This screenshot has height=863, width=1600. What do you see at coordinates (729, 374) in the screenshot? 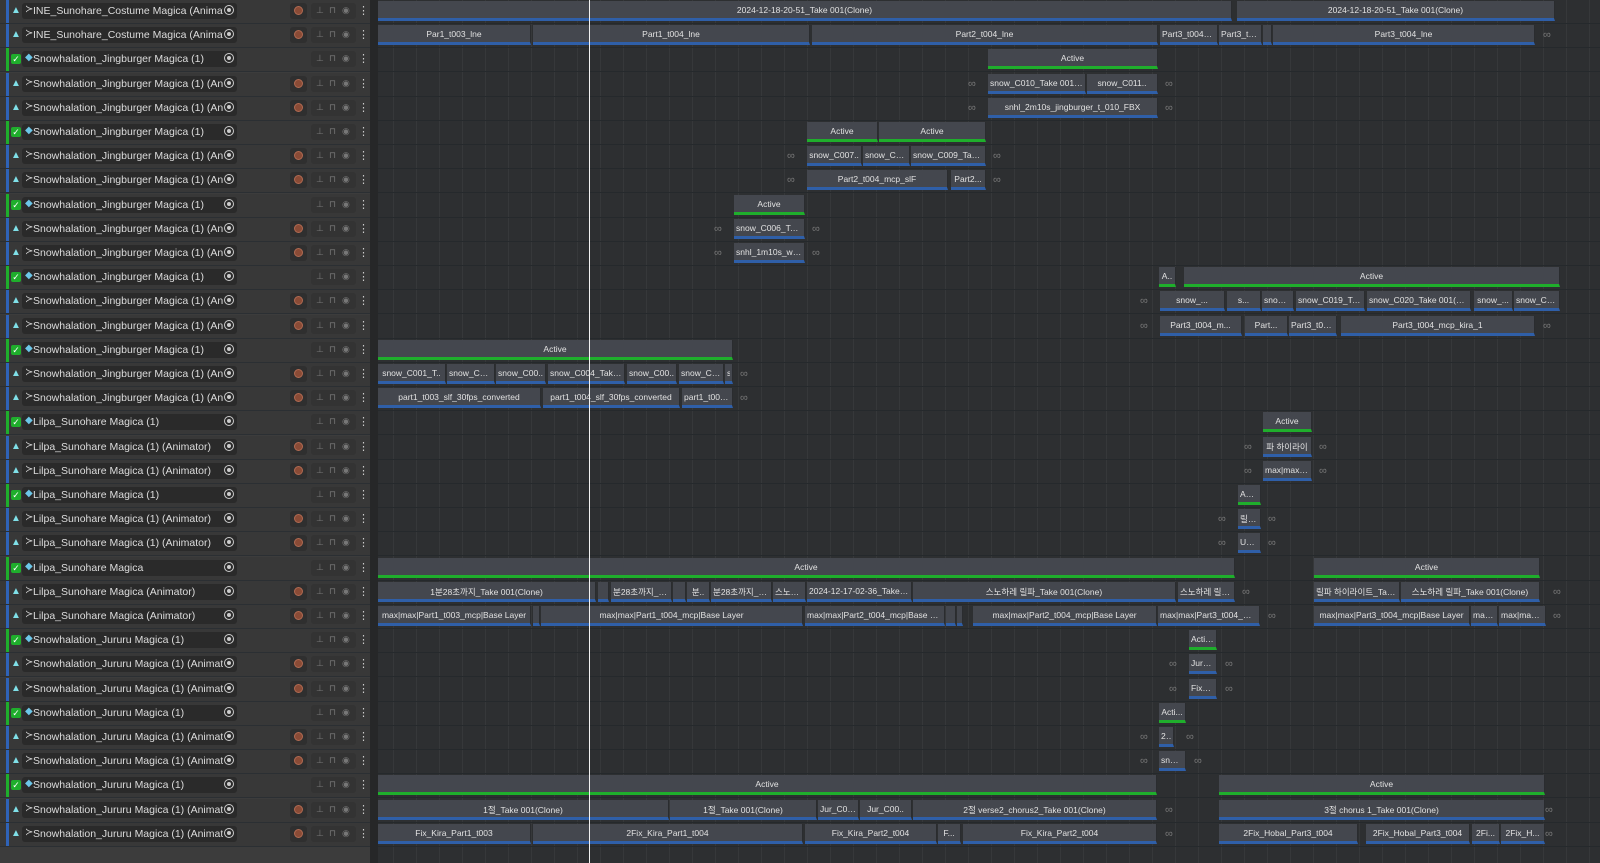
I see `animation-clip: s..` at bounding box center [729, 374].